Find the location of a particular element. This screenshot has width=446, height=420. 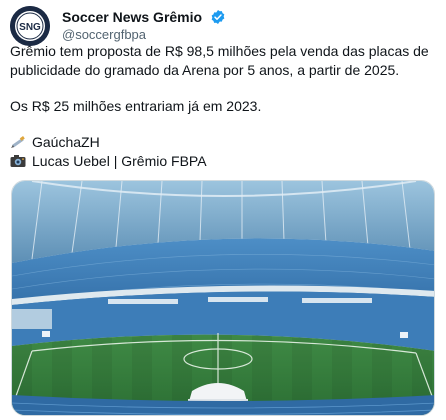

avatar: SNG is located at coordinates (30, 26).